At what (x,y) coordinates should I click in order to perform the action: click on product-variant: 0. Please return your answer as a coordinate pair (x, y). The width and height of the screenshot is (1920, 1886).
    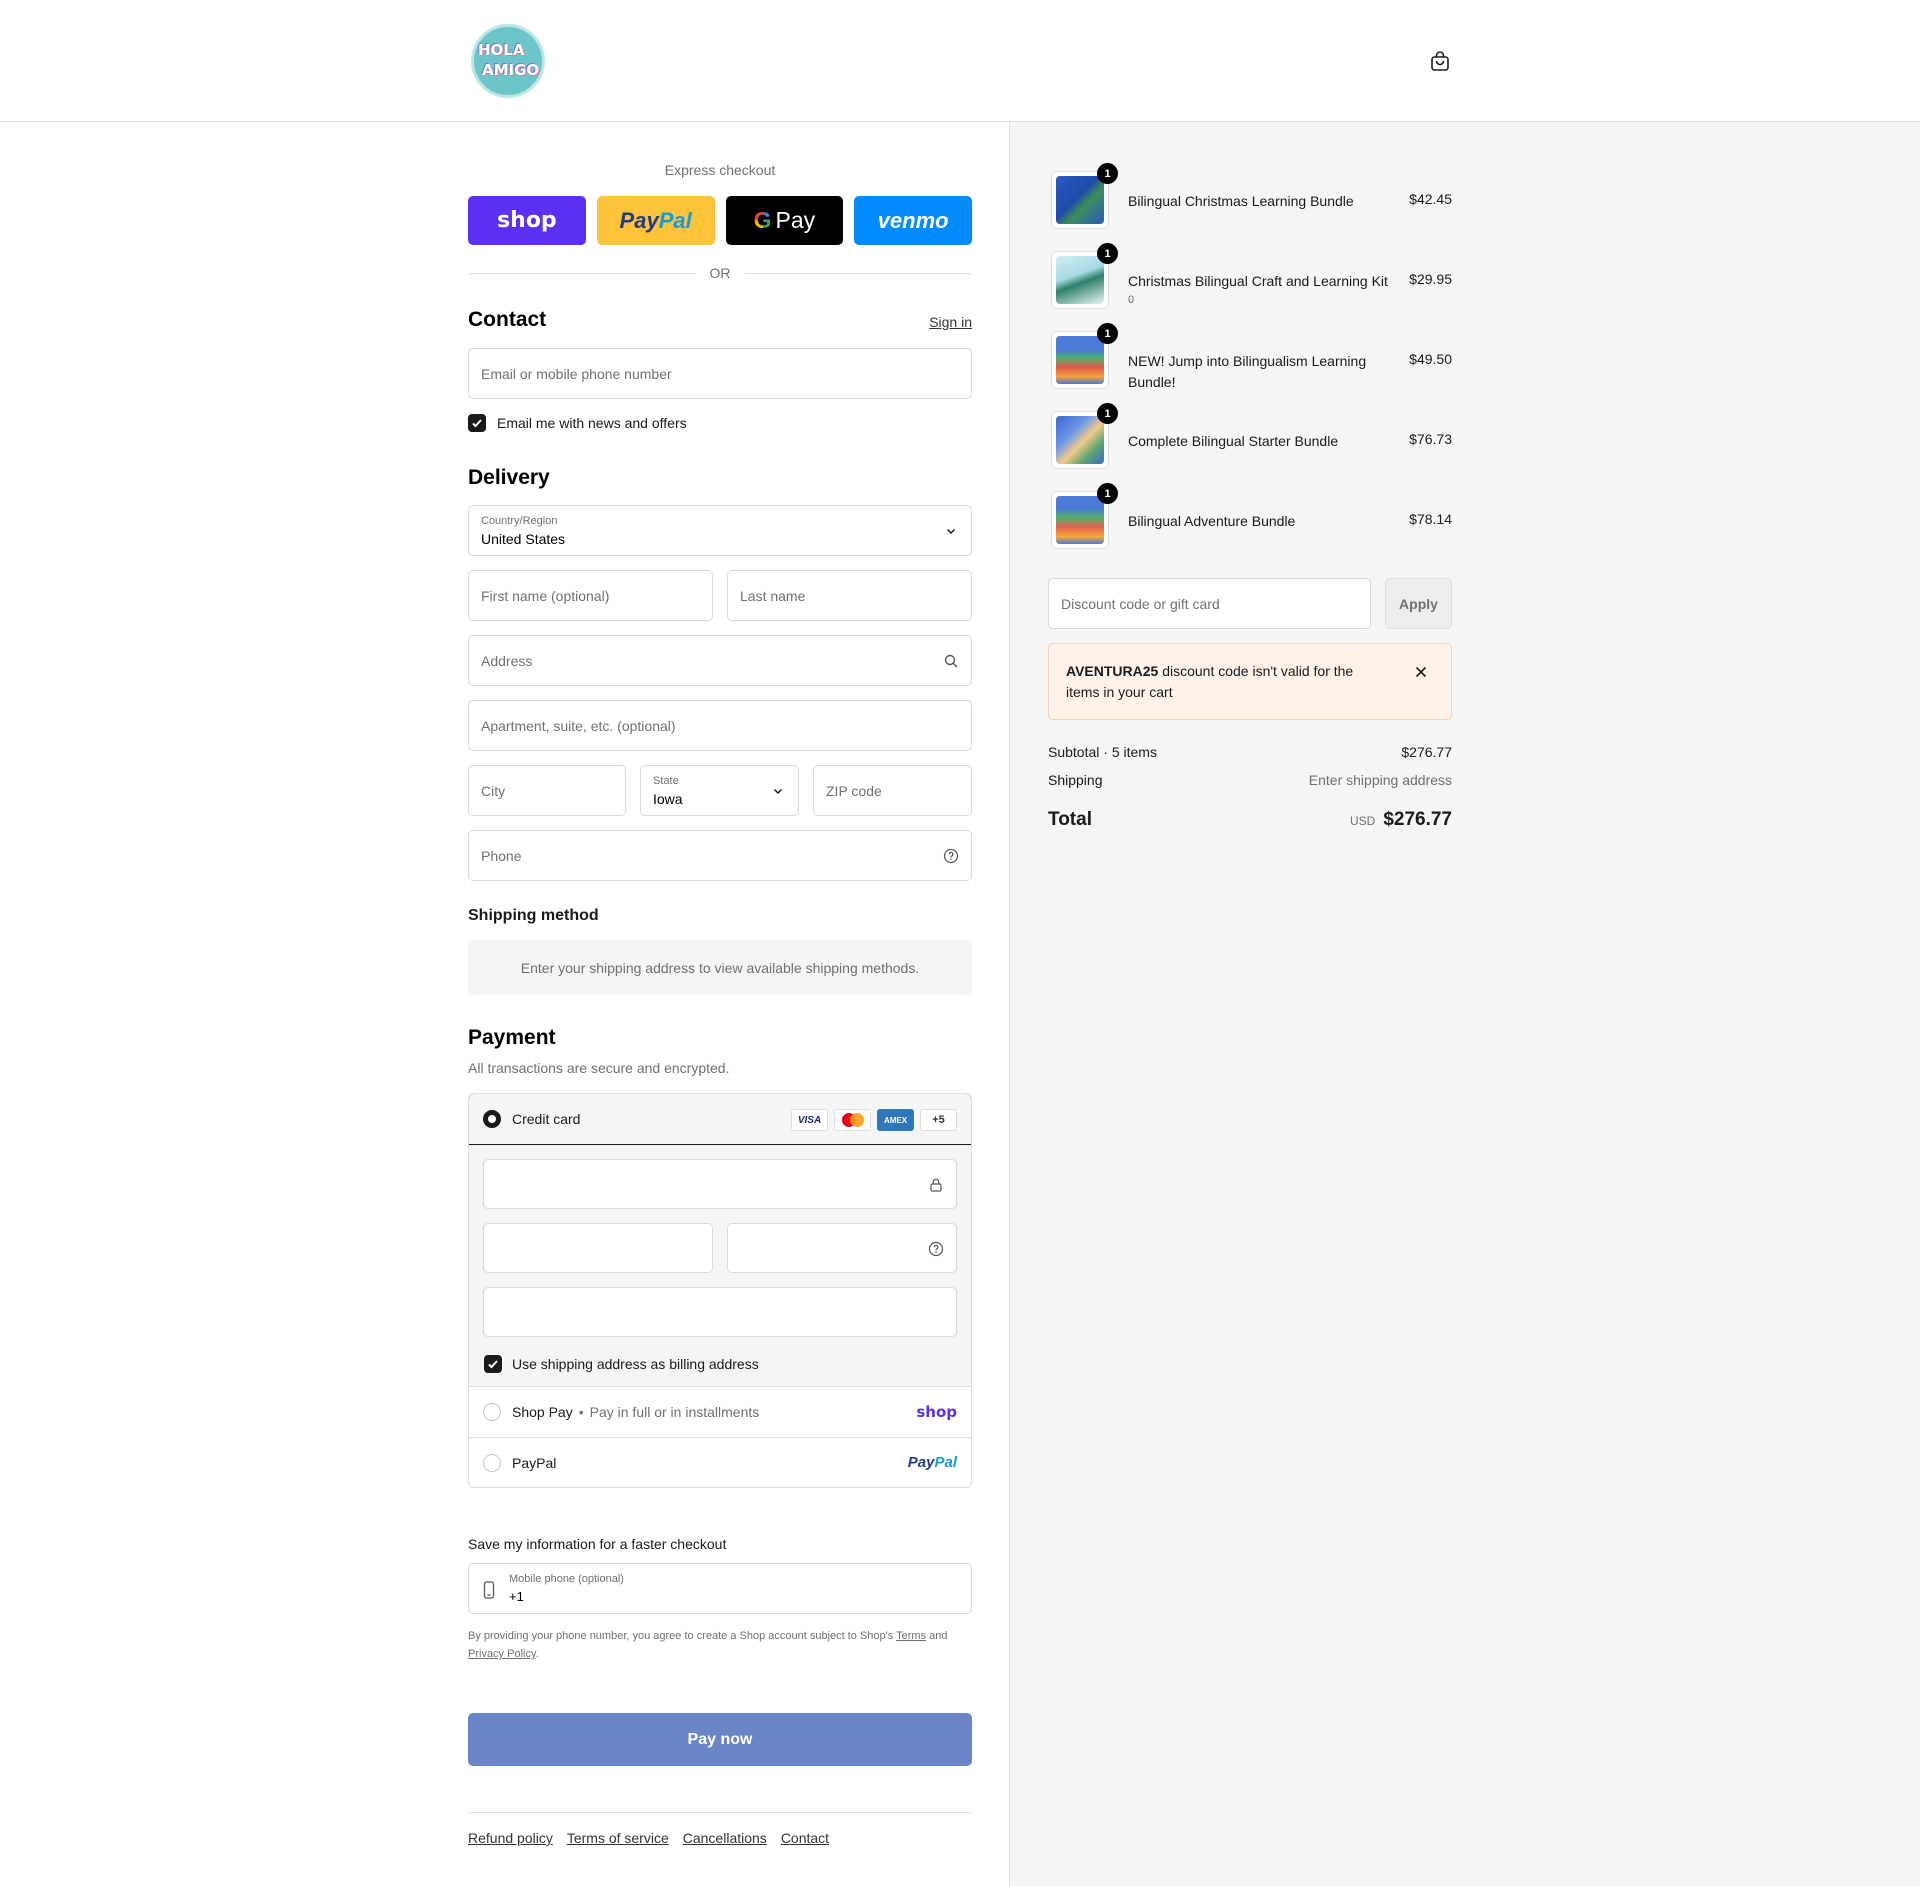
    Looking at the image, I should click on (1131, 300).